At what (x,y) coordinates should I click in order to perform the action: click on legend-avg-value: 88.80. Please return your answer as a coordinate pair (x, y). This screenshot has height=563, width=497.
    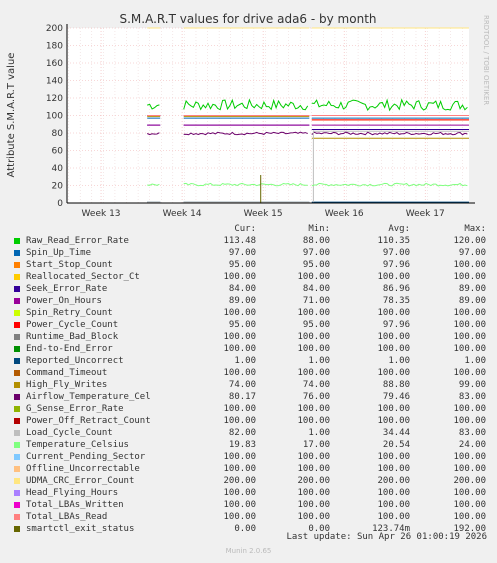
    Looking at the image, I should click on (396, 385).